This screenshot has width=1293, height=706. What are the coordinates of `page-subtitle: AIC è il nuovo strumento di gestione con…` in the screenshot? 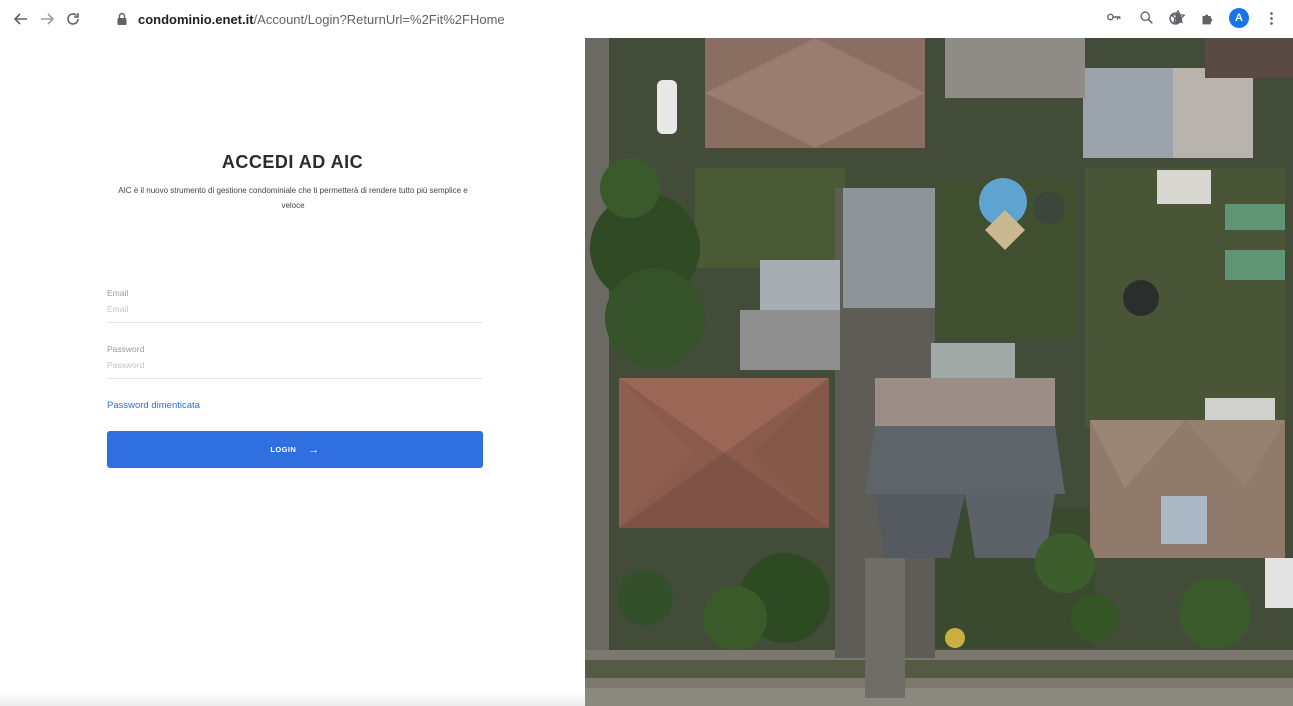 It's located at (293, 198).